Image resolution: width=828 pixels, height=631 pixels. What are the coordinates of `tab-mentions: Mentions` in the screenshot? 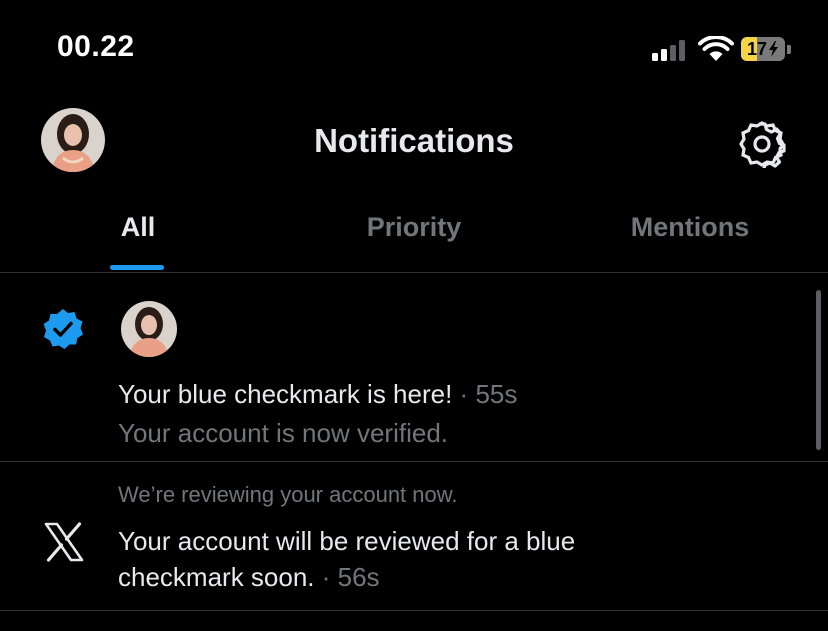 It's located at (690, 231).